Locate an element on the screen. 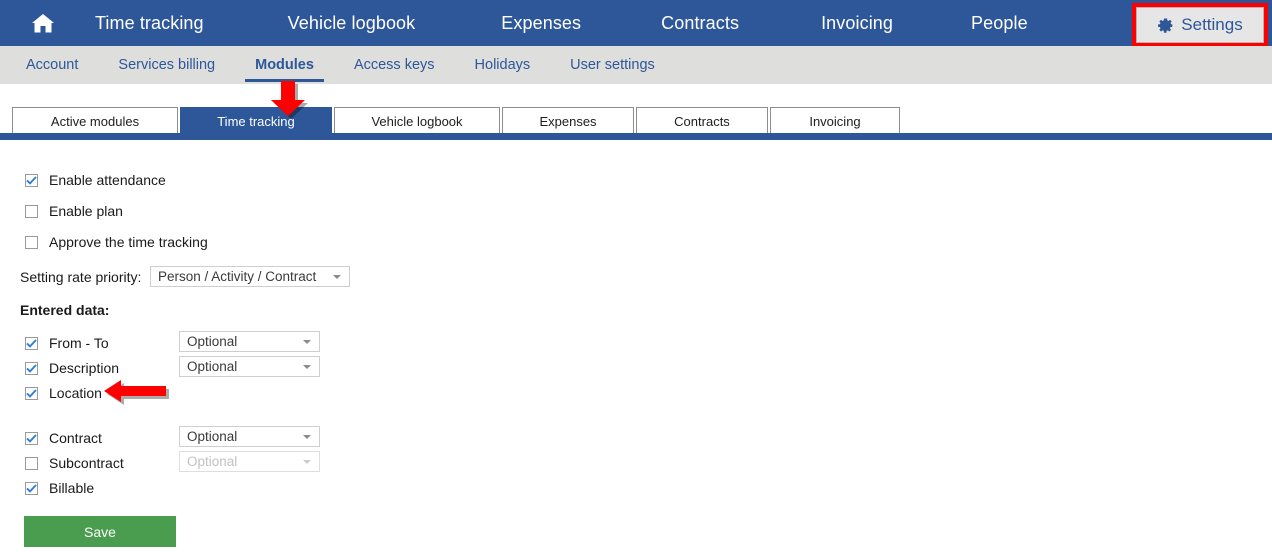 The height and width of the screenshot is (552, 1272). checkbox-row-approve-time-tracking: Approve the time tracking is located at coordinates (116, 242).